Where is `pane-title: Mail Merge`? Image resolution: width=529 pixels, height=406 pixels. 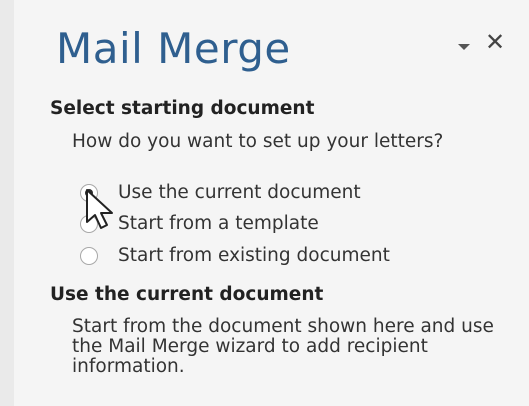
pane-title: Mail Merge is located at coordinates (173, 48).